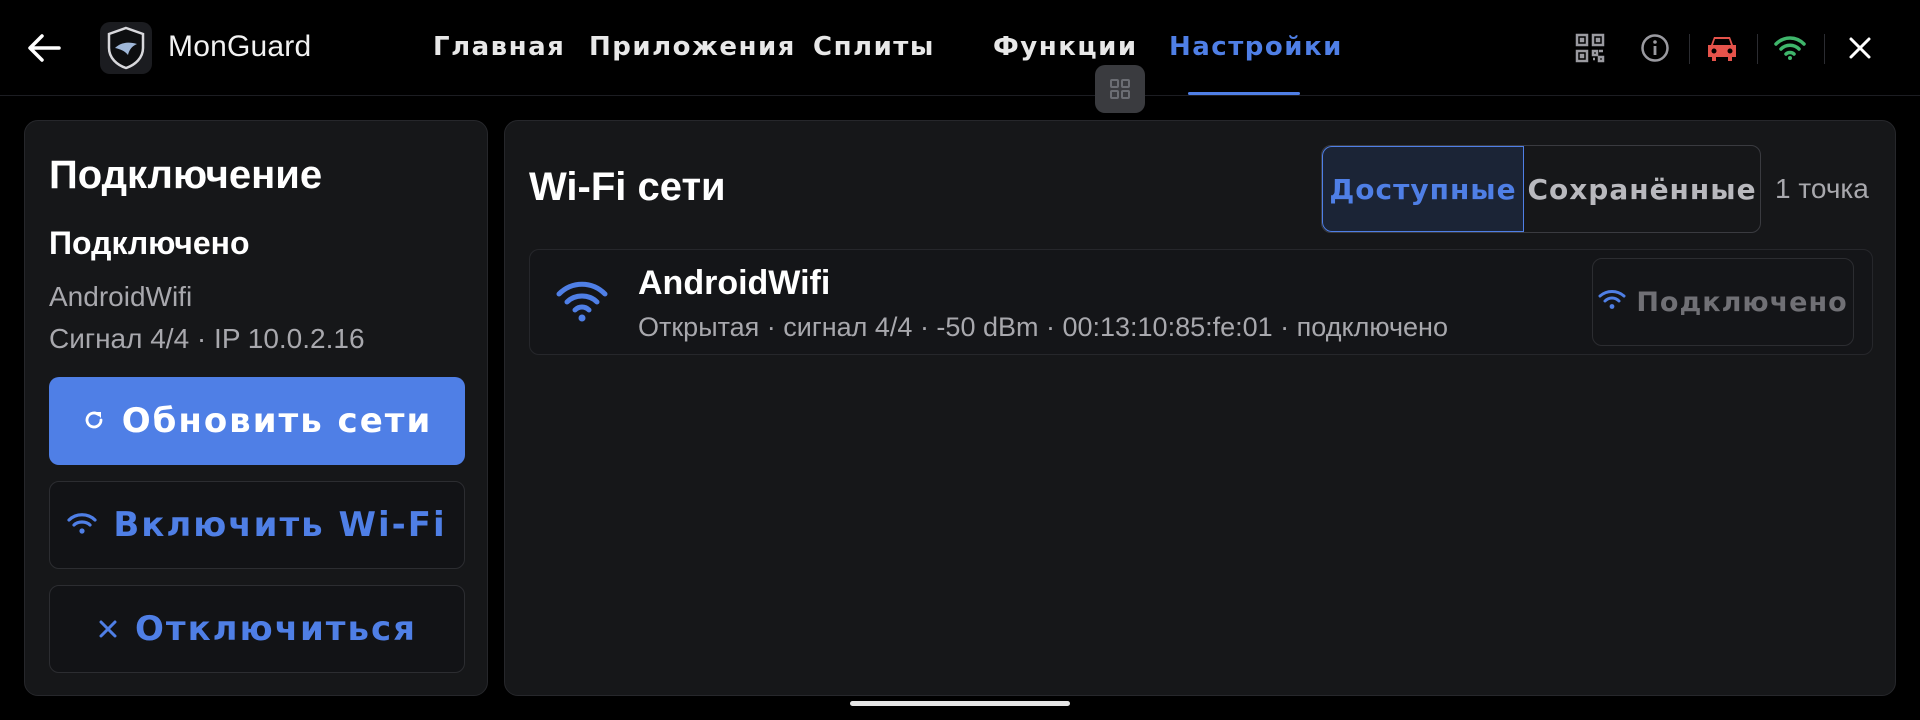  I want to click on connected-ssid: AndroidWifi, so click(121, 296).